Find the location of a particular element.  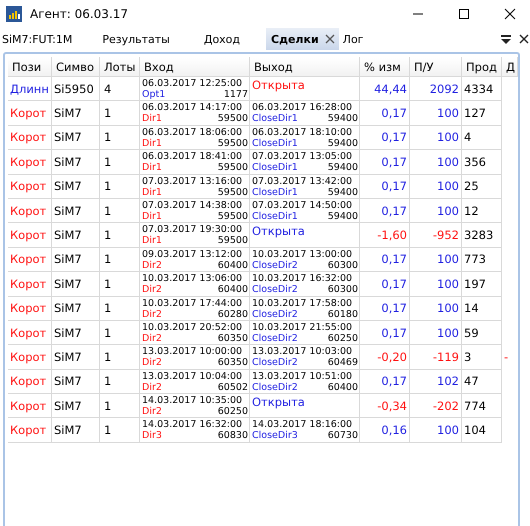

table-cell-text: 07.03.2017 13:16:00 is located at coordinates (193, 181).